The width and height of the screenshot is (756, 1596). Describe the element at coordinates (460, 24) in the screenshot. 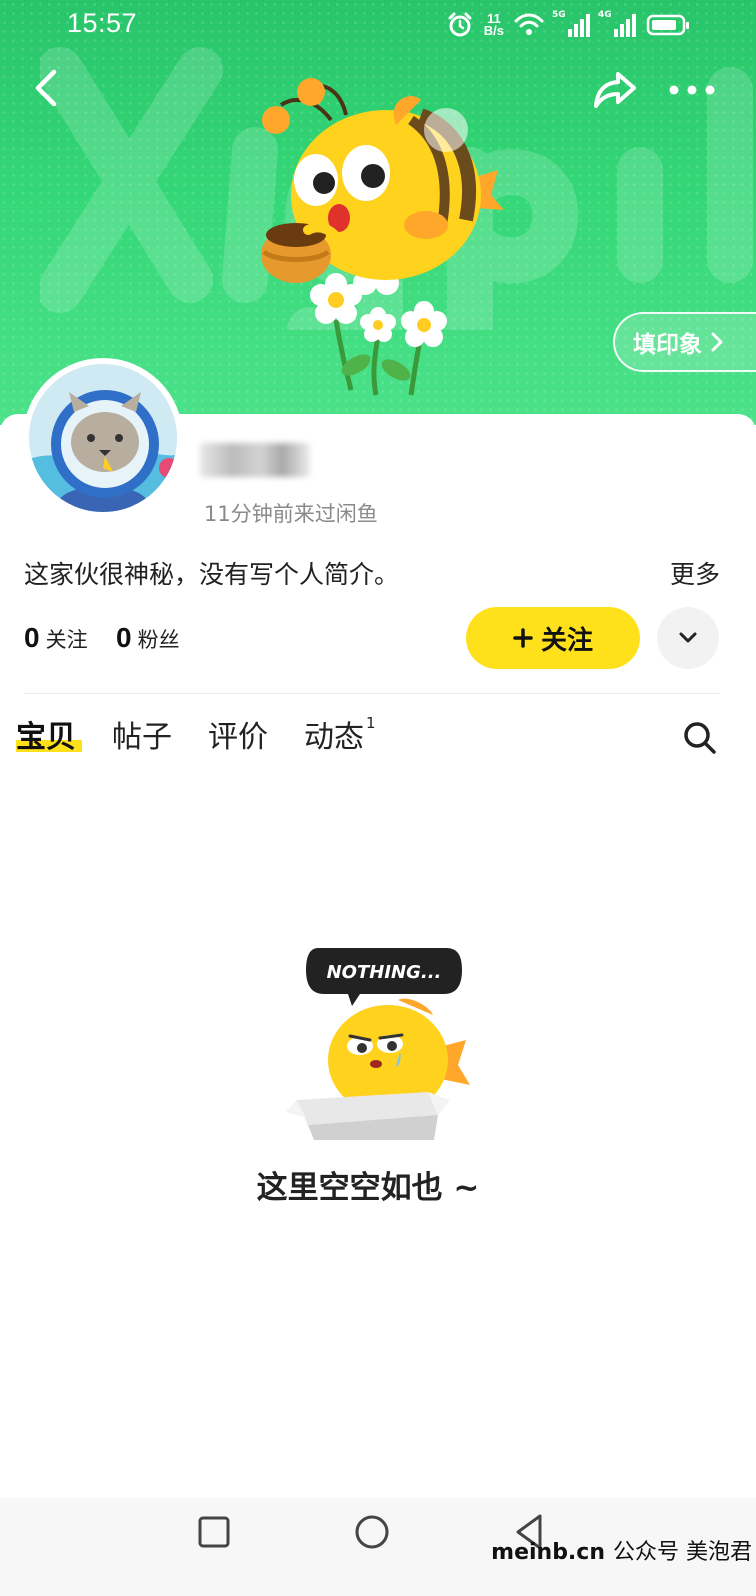

I see `alarm-icon` at that location.